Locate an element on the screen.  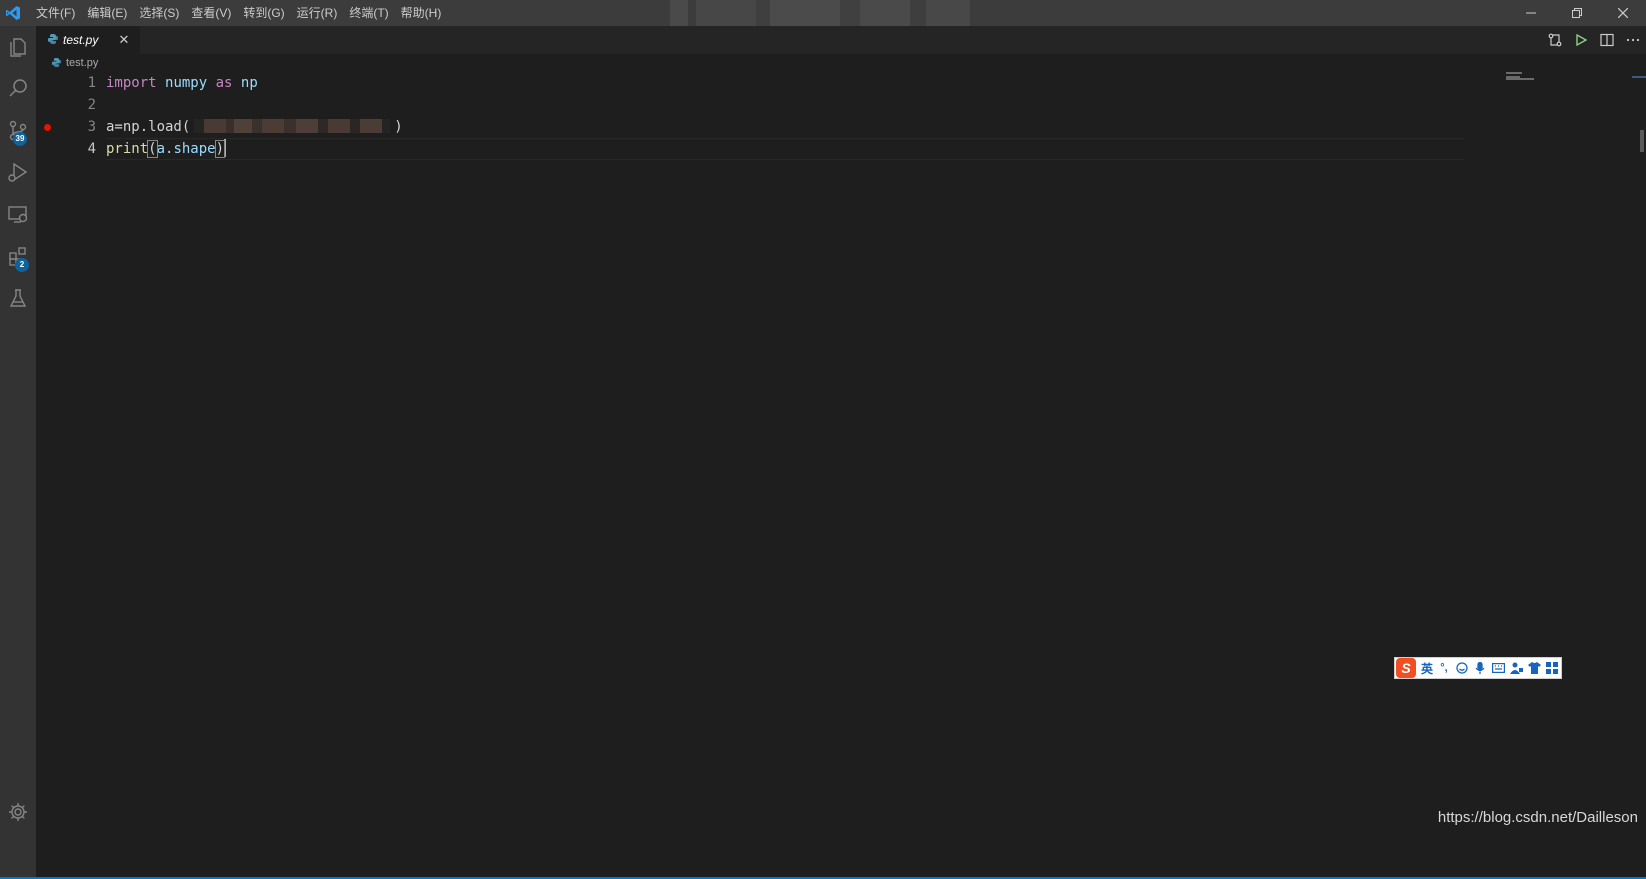
menu-selection: 选择(S) is located at coordinates (159, 13).